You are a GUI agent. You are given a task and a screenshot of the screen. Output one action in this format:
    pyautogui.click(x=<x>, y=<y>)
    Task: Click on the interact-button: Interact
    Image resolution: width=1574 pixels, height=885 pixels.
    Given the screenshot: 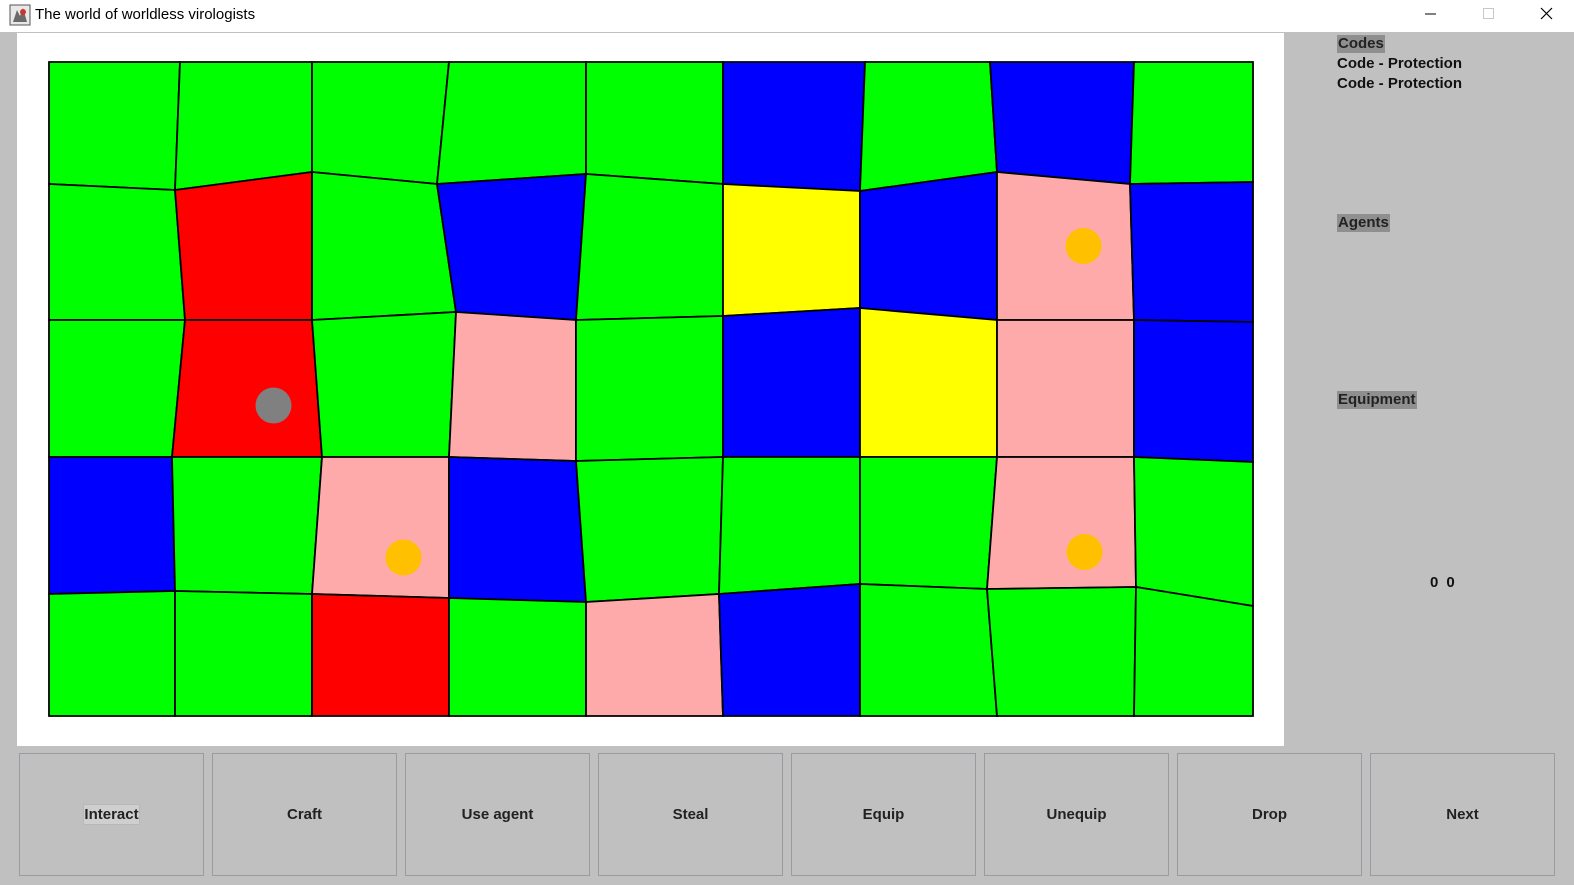 What is the action you would take?
    pyautogui.click(x=111, y=814)
    